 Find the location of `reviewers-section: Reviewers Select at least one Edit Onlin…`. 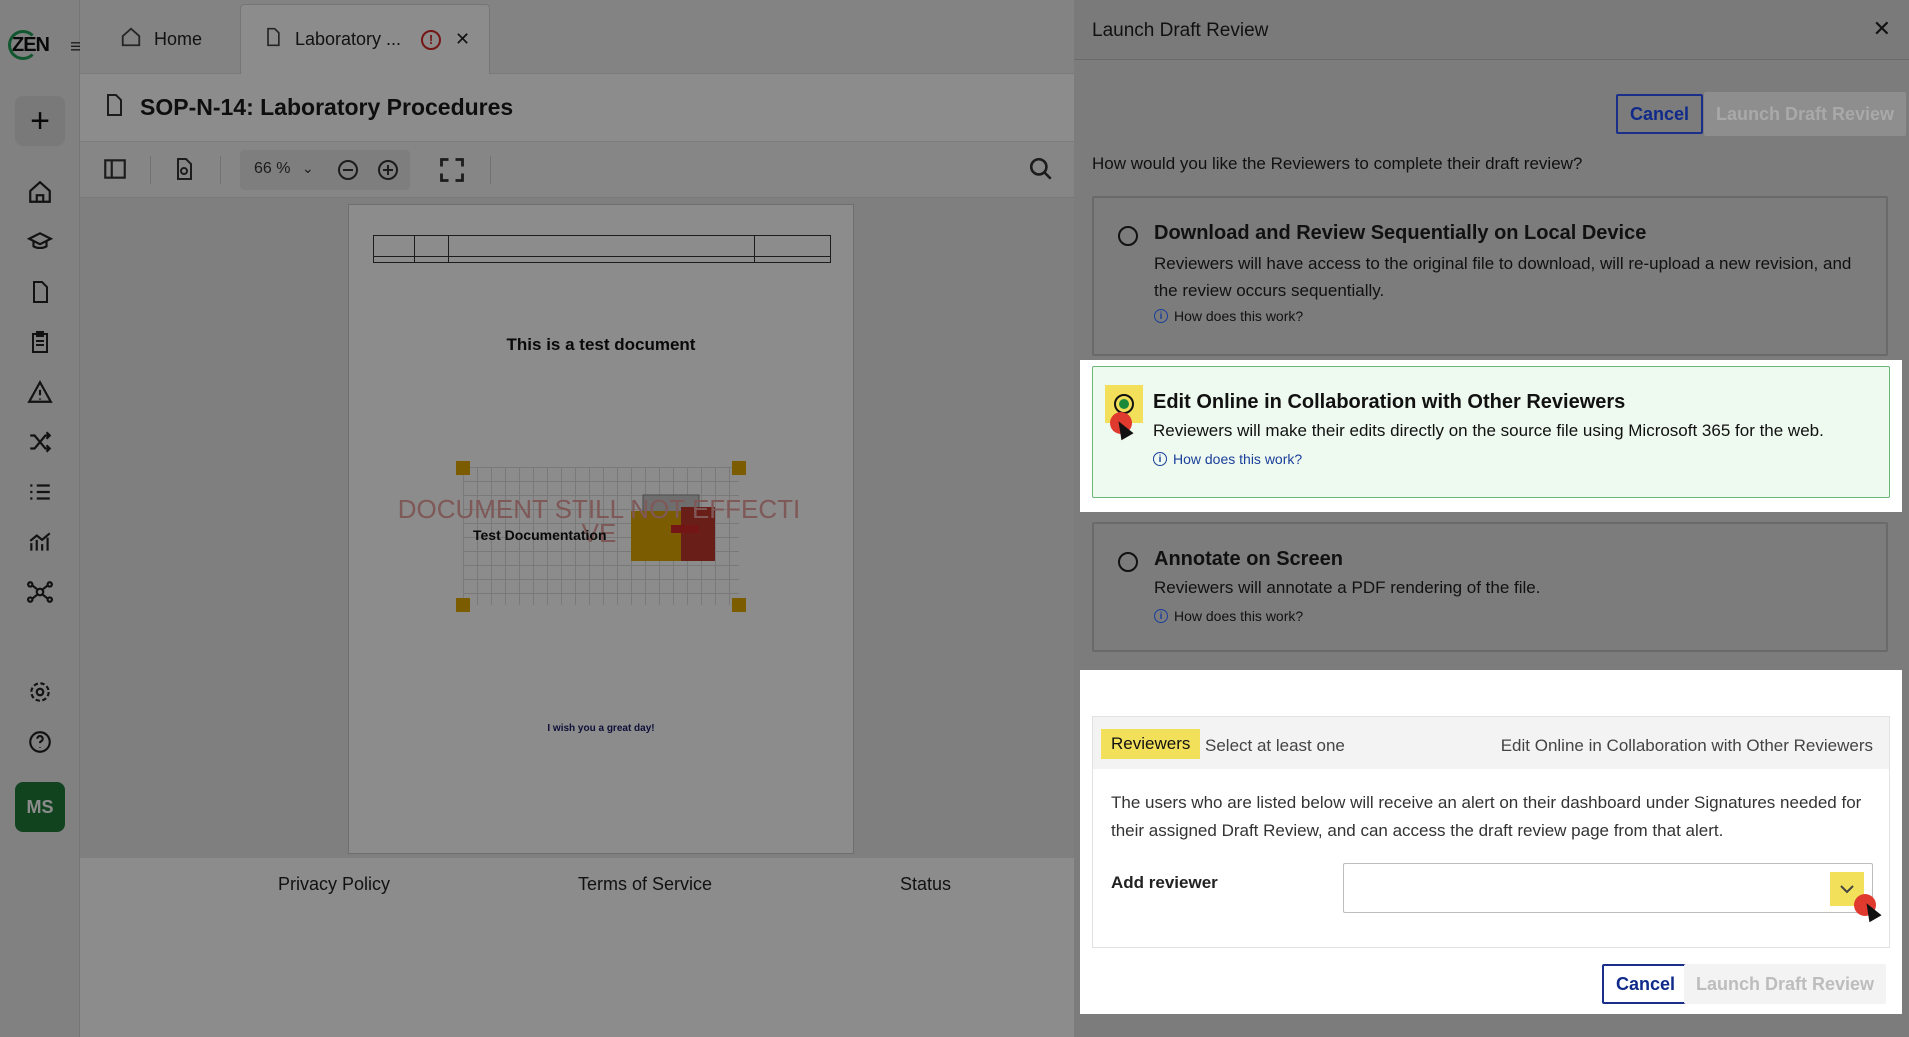

reviewers-section: Reviewers Select at least one Edit Onlin… is located at coordinates (1491, 842).